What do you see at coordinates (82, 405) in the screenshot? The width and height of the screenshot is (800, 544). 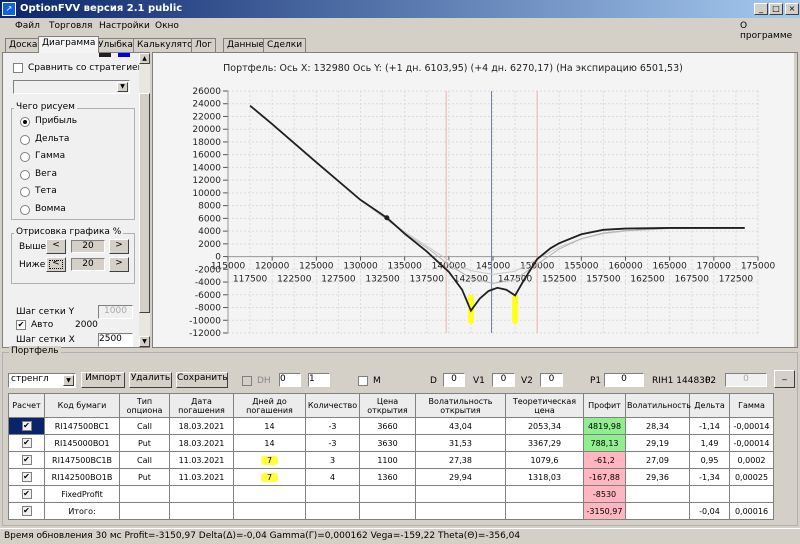 I see `column-header: Код бумаги` at bounding box center [82, 405].